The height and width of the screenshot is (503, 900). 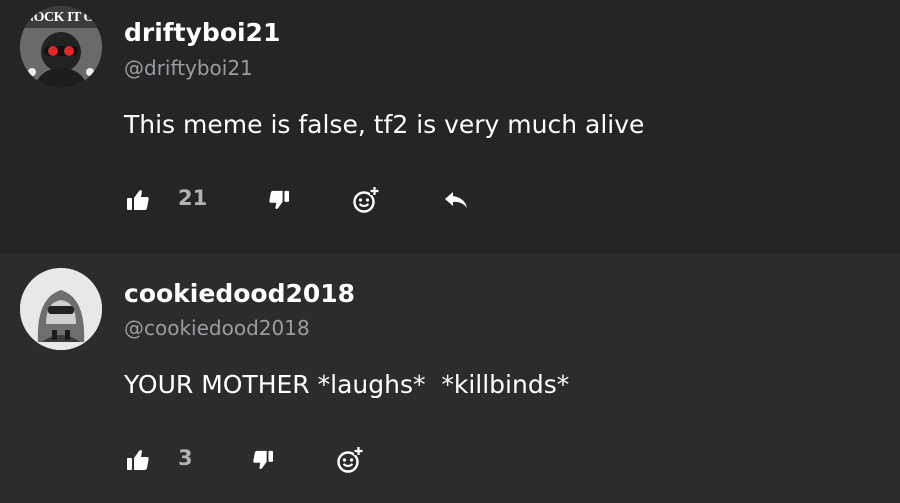 I want to click on avatar, so click(x=61, y=309).